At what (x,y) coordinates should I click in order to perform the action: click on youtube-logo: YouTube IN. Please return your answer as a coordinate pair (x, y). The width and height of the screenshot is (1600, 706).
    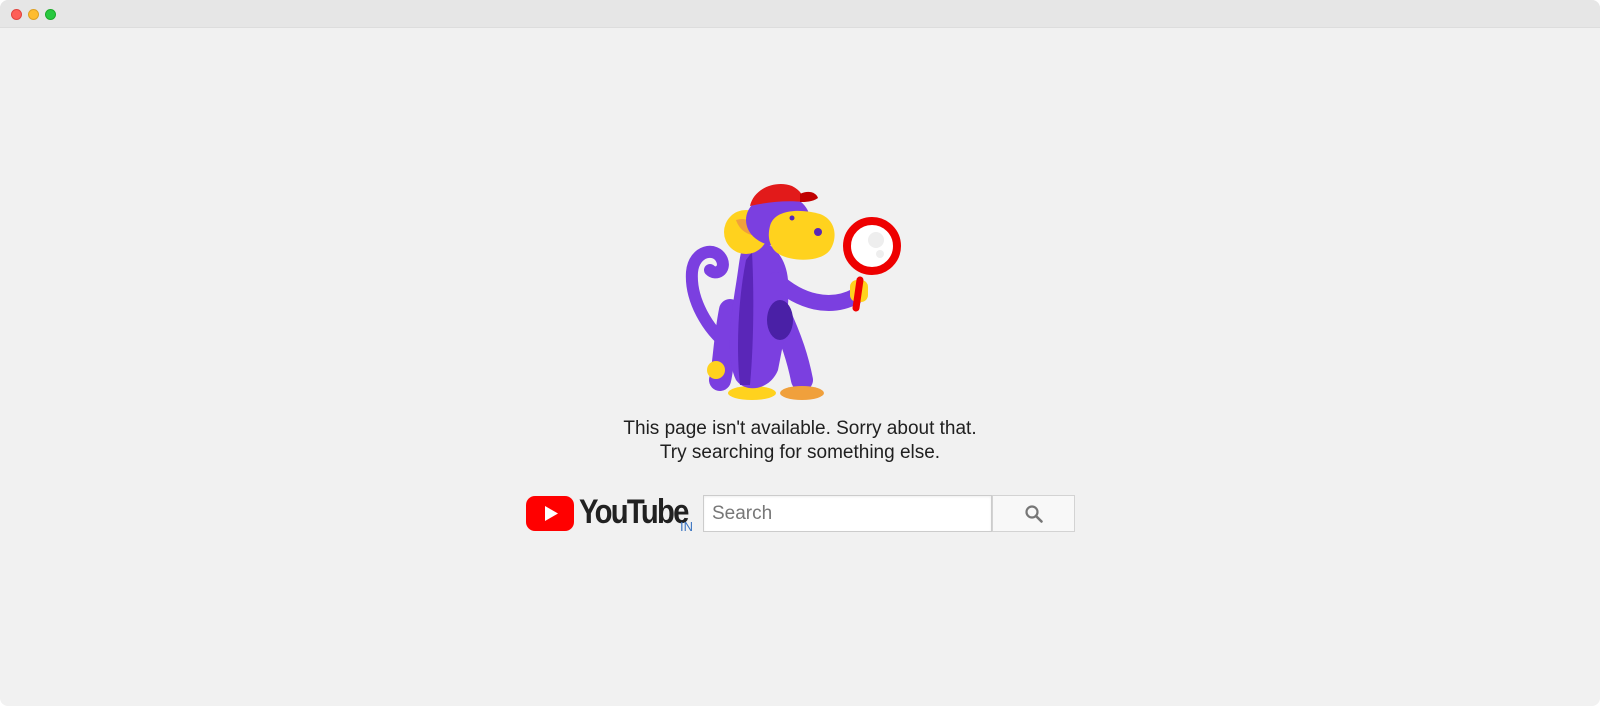
    Looking at the image, I should click on (611, 514).